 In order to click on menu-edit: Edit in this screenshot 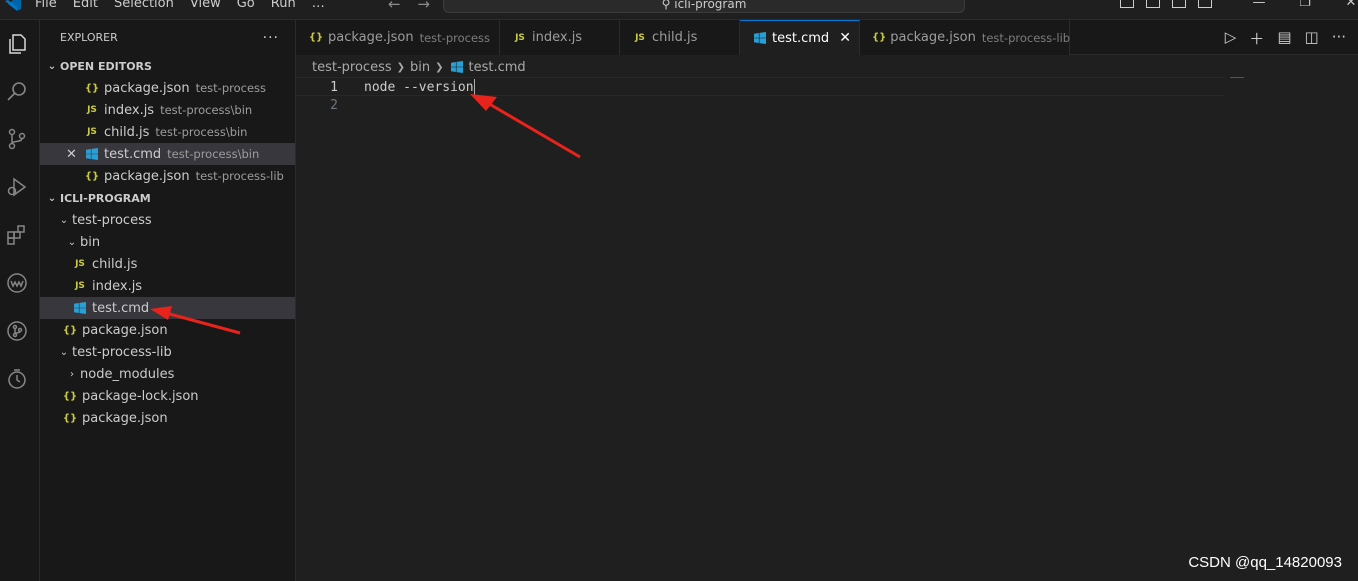, I will do `click(85, 5)`.